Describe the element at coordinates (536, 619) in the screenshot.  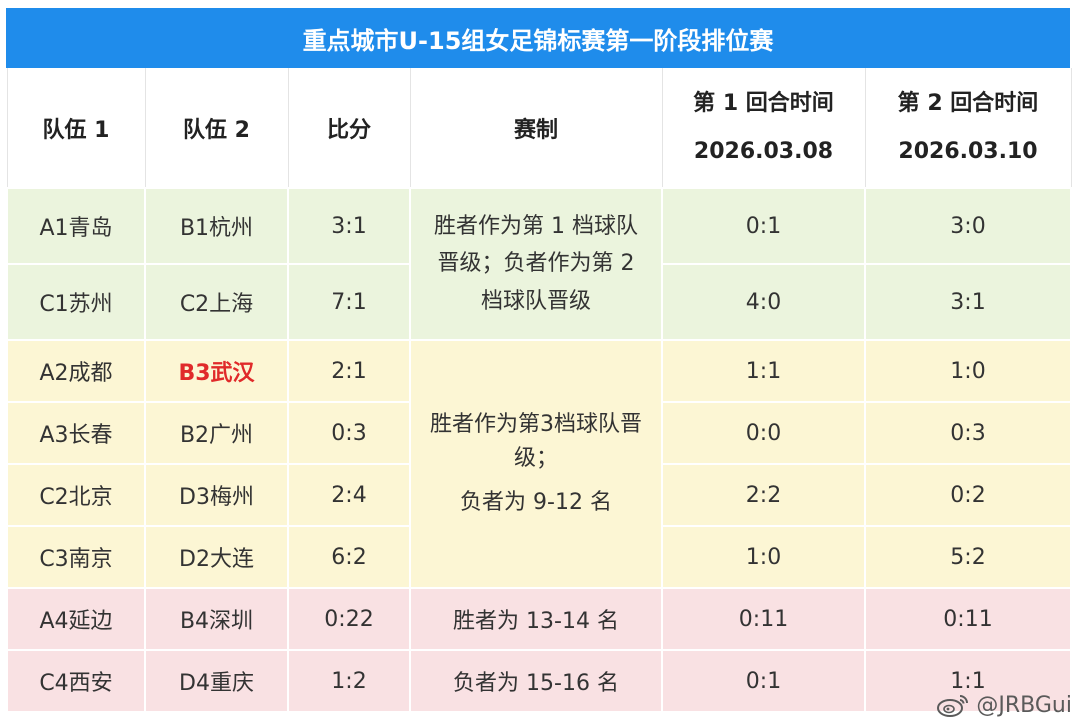
I see `format-cell: 胜者为 13-14 名` at that location.